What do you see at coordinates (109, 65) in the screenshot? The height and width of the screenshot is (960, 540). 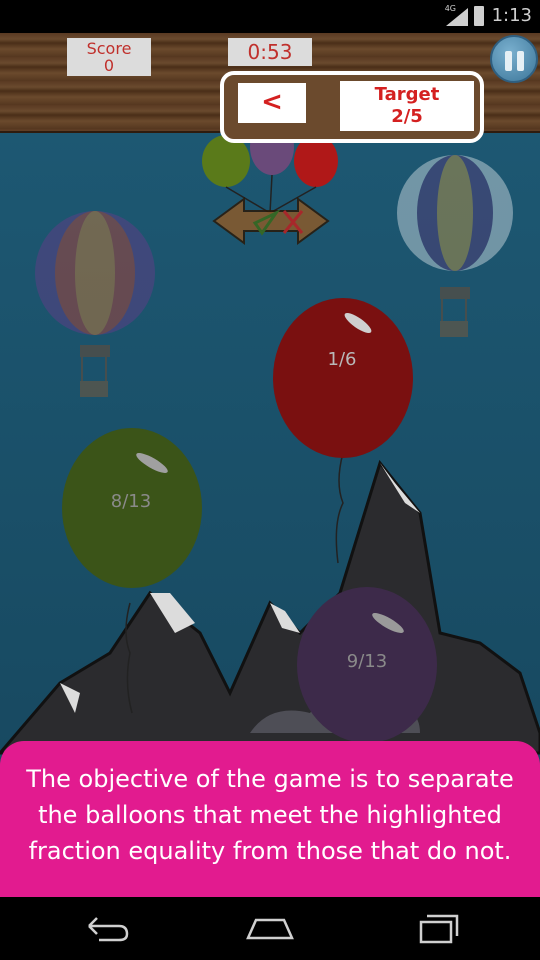 I see `score-value: 0` at bounding box center [109, 65].